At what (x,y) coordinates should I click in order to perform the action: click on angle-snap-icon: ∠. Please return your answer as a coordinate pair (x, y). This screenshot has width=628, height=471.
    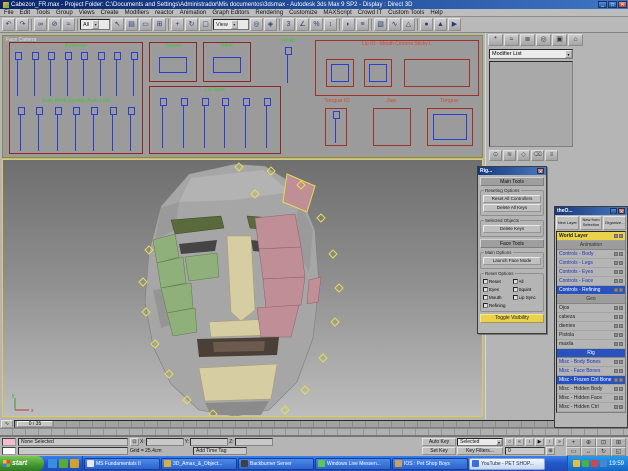
    Looking at the image, I should click on (302, 24).